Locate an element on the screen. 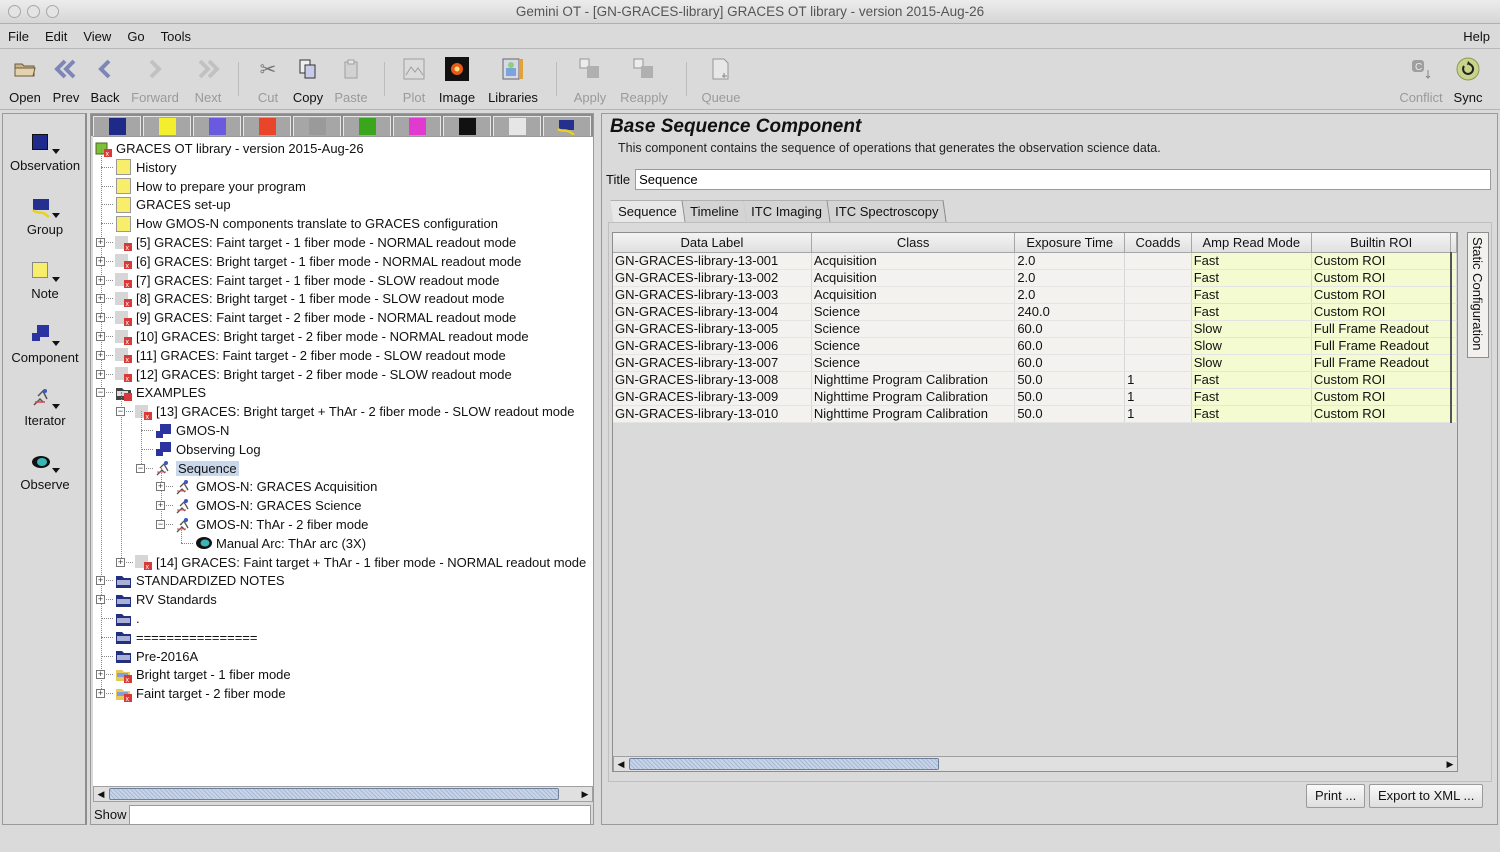 This screenshot has height=852, width=1500. menu-edit: Edit is located at coordinates (56, 36).